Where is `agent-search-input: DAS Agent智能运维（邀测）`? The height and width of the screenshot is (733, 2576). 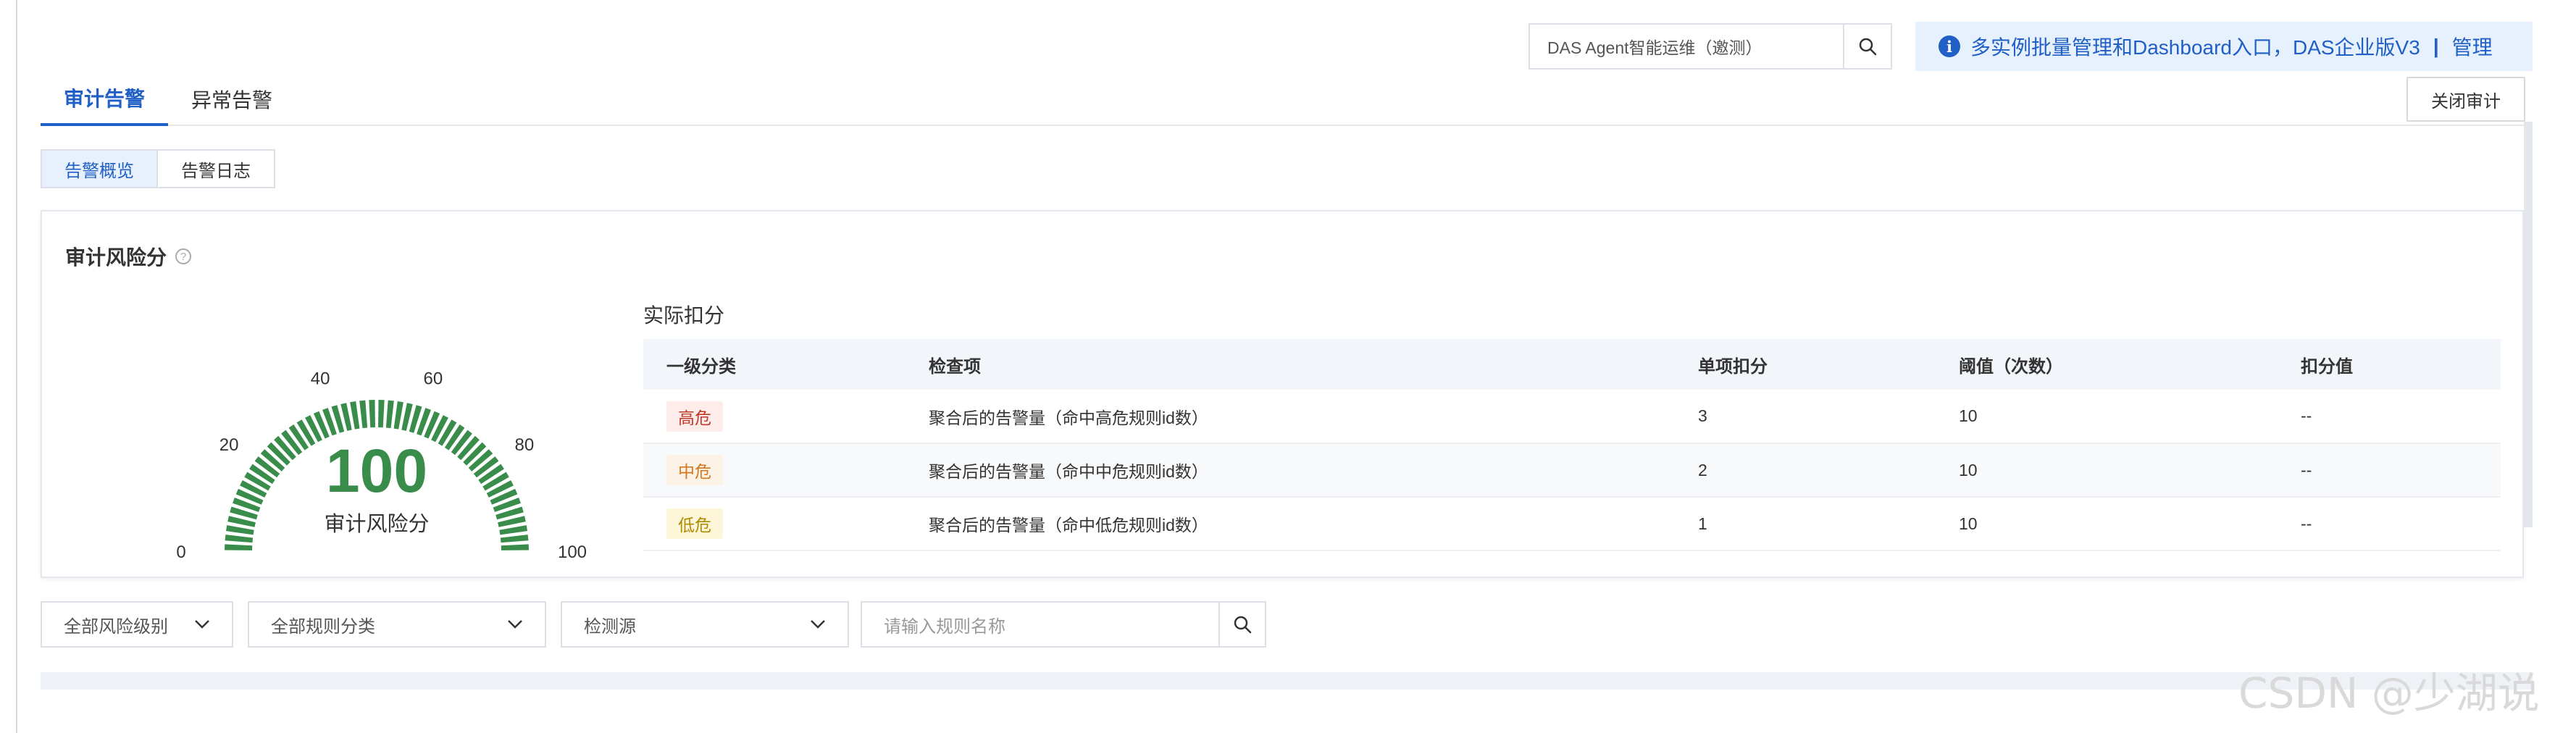
agent-search-input: DAS Agent智能运维（邀测） is located at coordinates (1687, 46).